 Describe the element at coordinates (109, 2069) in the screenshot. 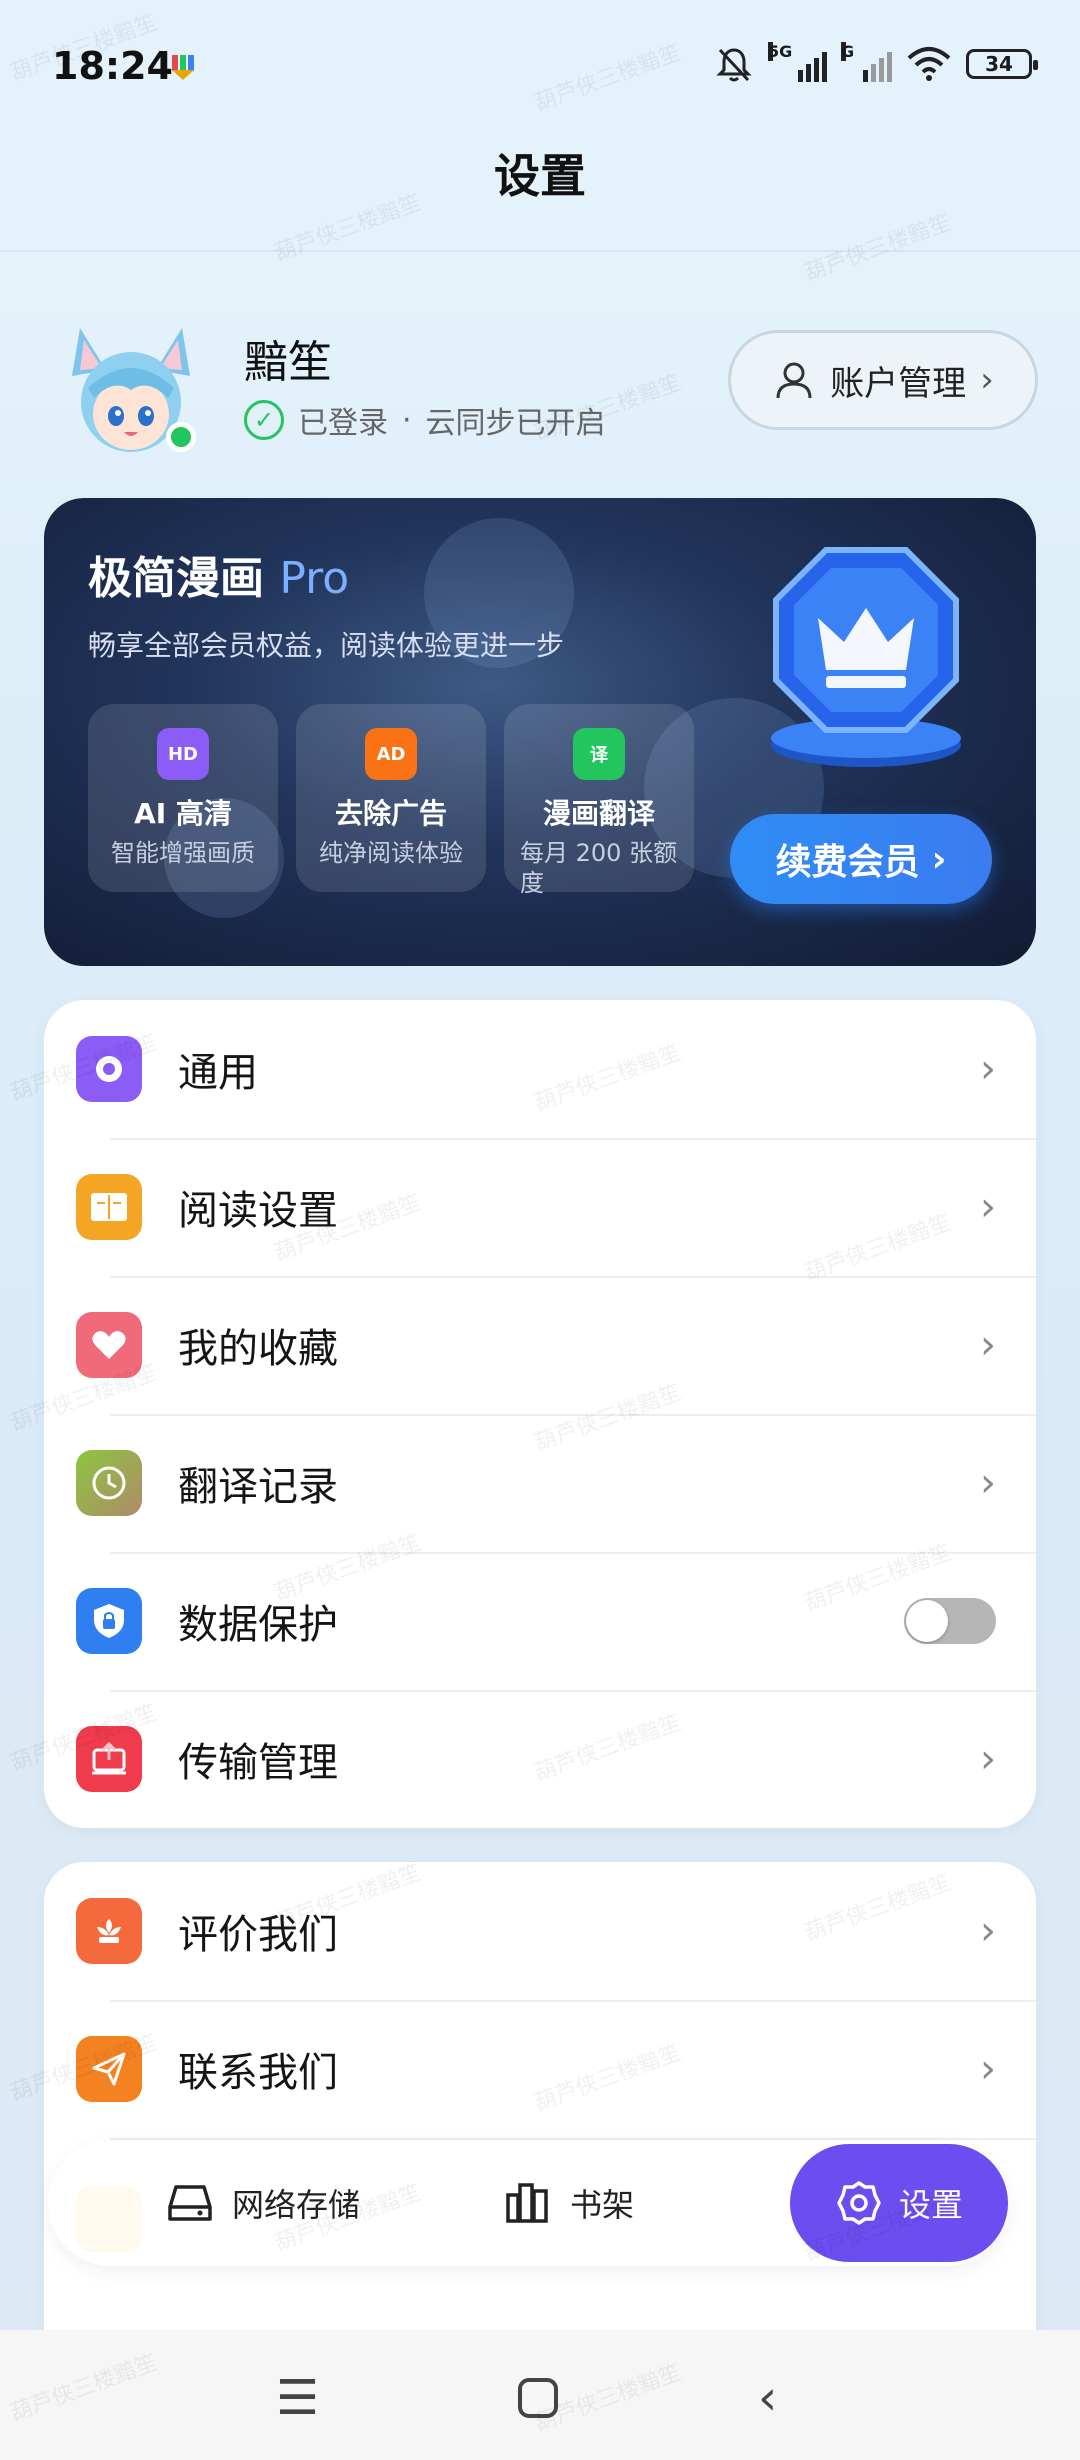

I see `paper-plane-icon` at that location.